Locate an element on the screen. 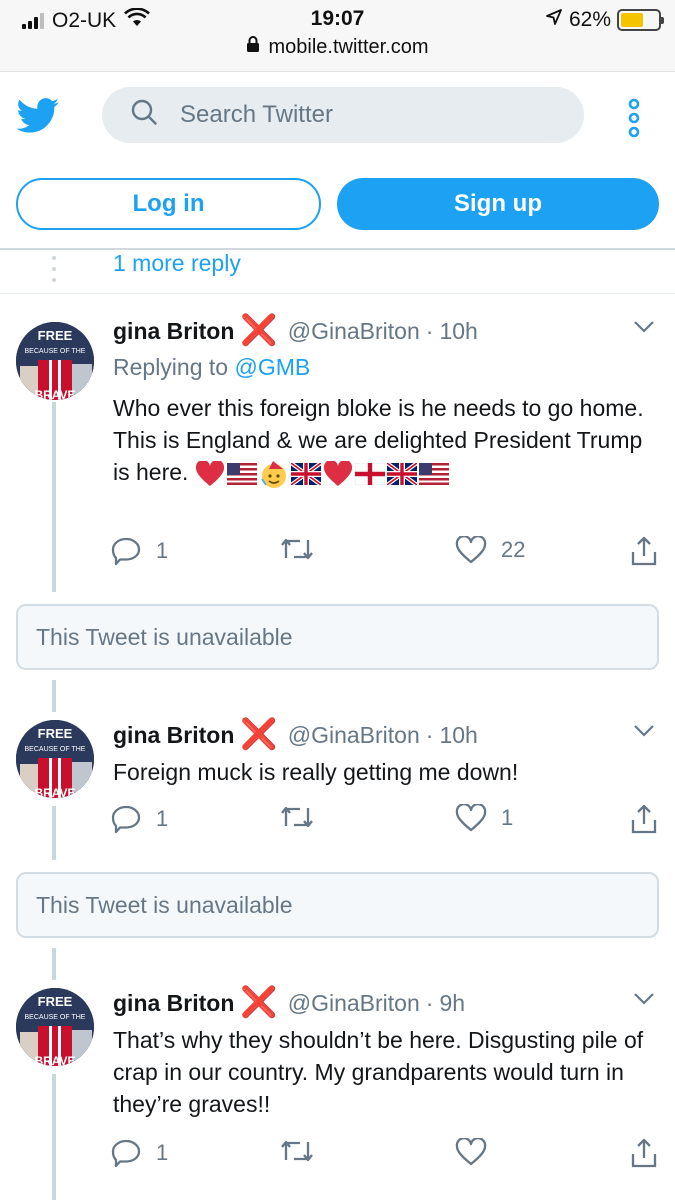 This screenshot has height=1200, width=675. search-placeholder: Search Twitter is located at coordinates (256, 114).